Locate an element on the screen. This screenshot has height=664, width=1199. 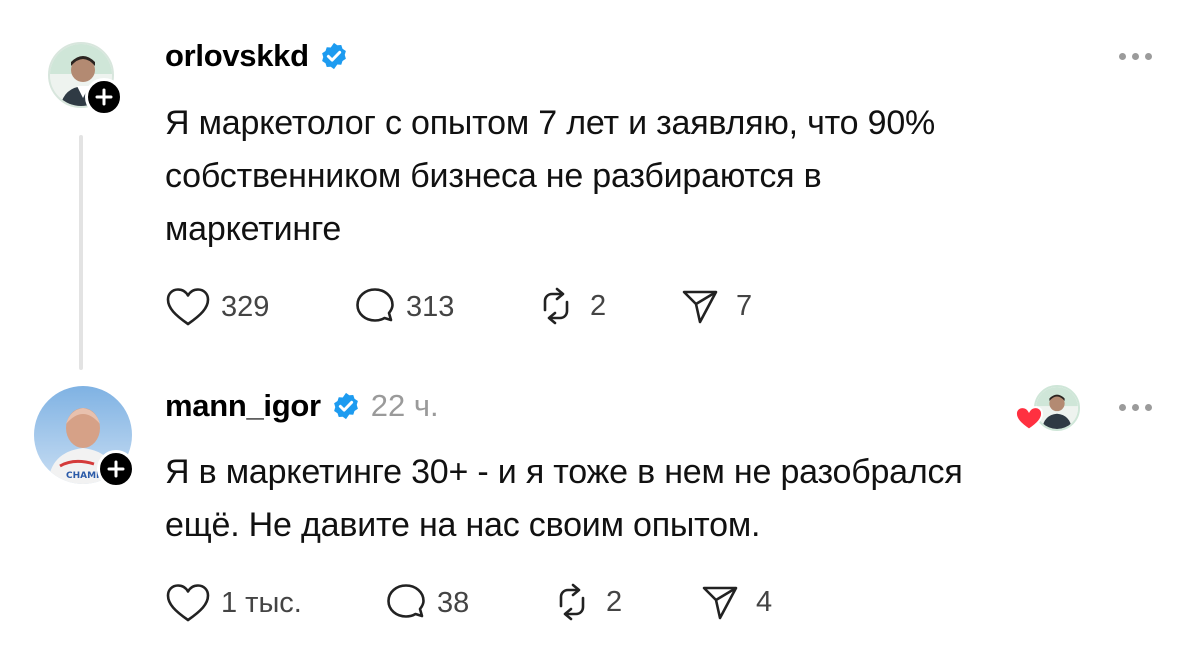
post-time: 22 ч. is located at coordinates (404, 405).